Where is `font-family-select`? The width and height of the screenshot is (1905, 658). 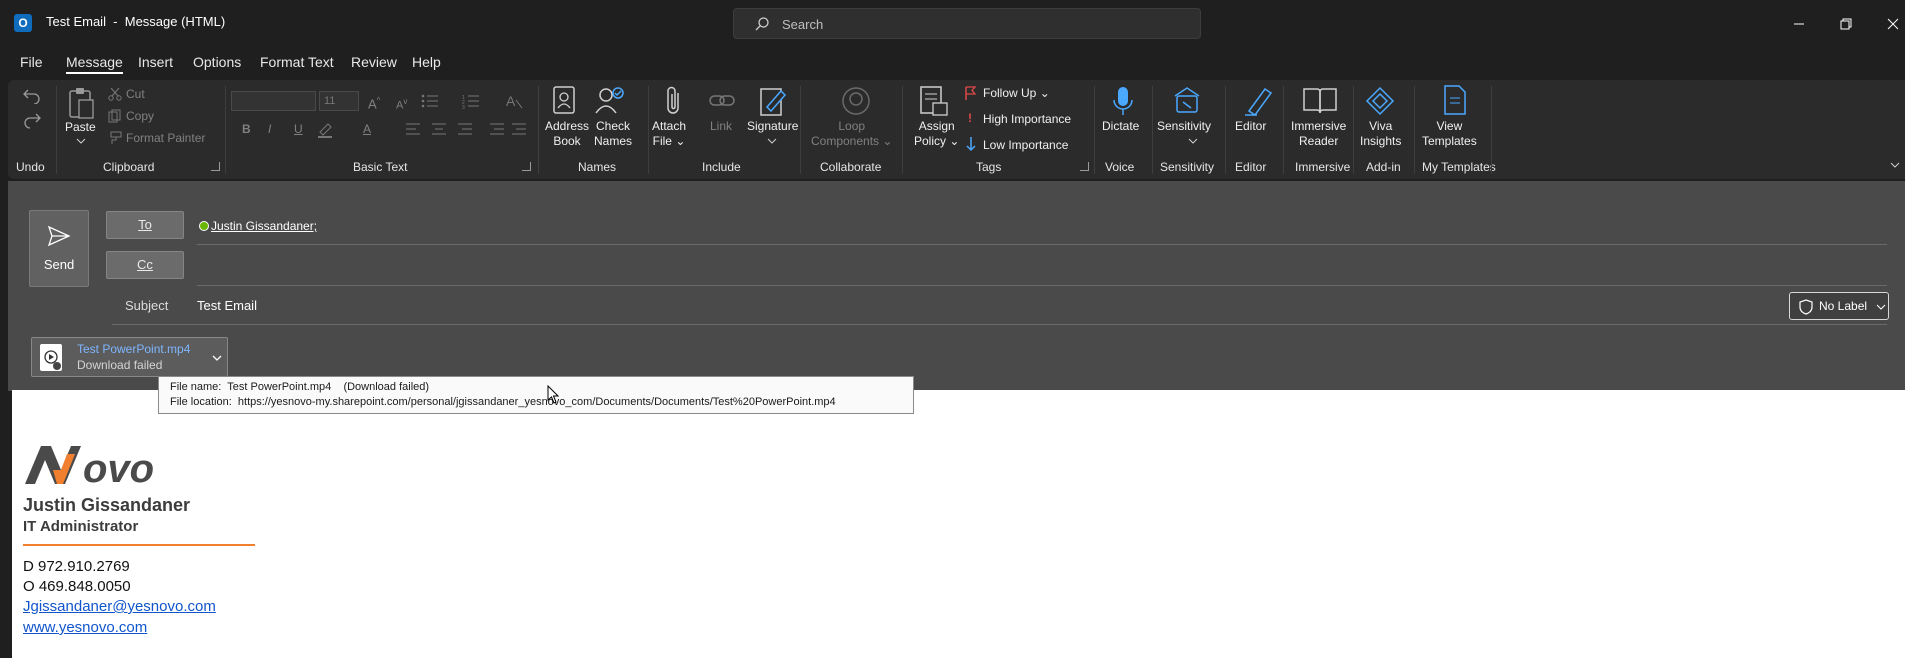 font-family-select is located at coordinates (273, 101).